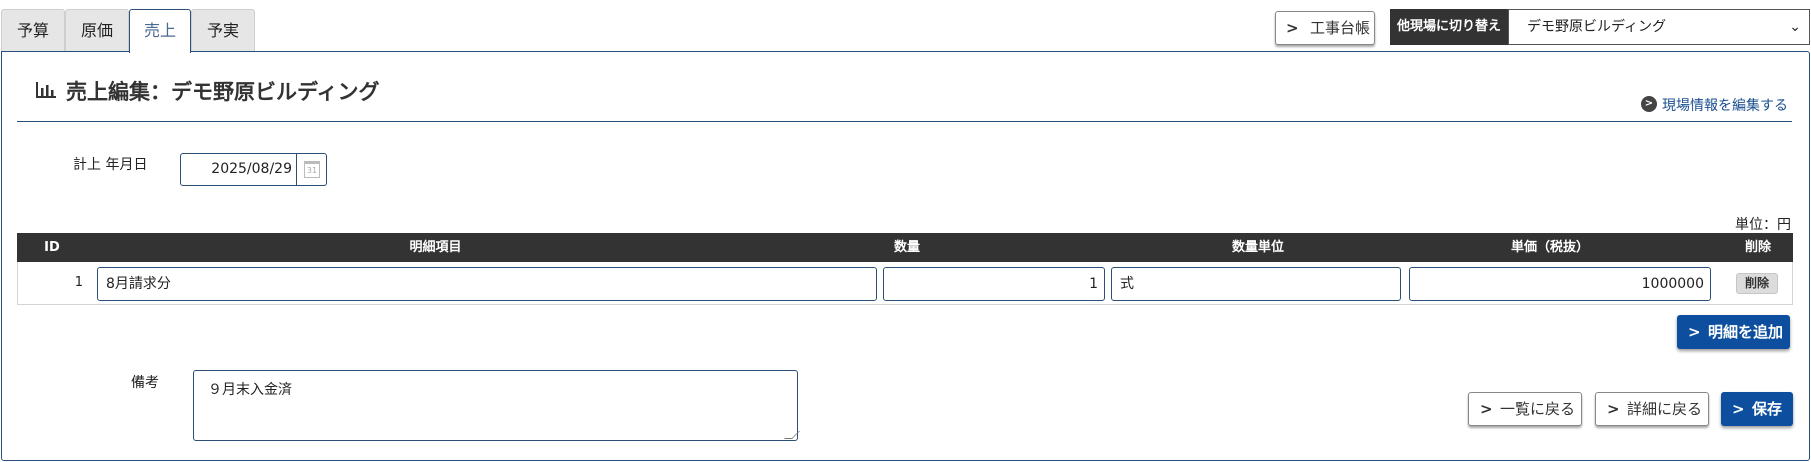 This screenshot has width=1811, height=462. I want to click on back-to-detail-button: > 詳細に戻る, so click(1652, 409).